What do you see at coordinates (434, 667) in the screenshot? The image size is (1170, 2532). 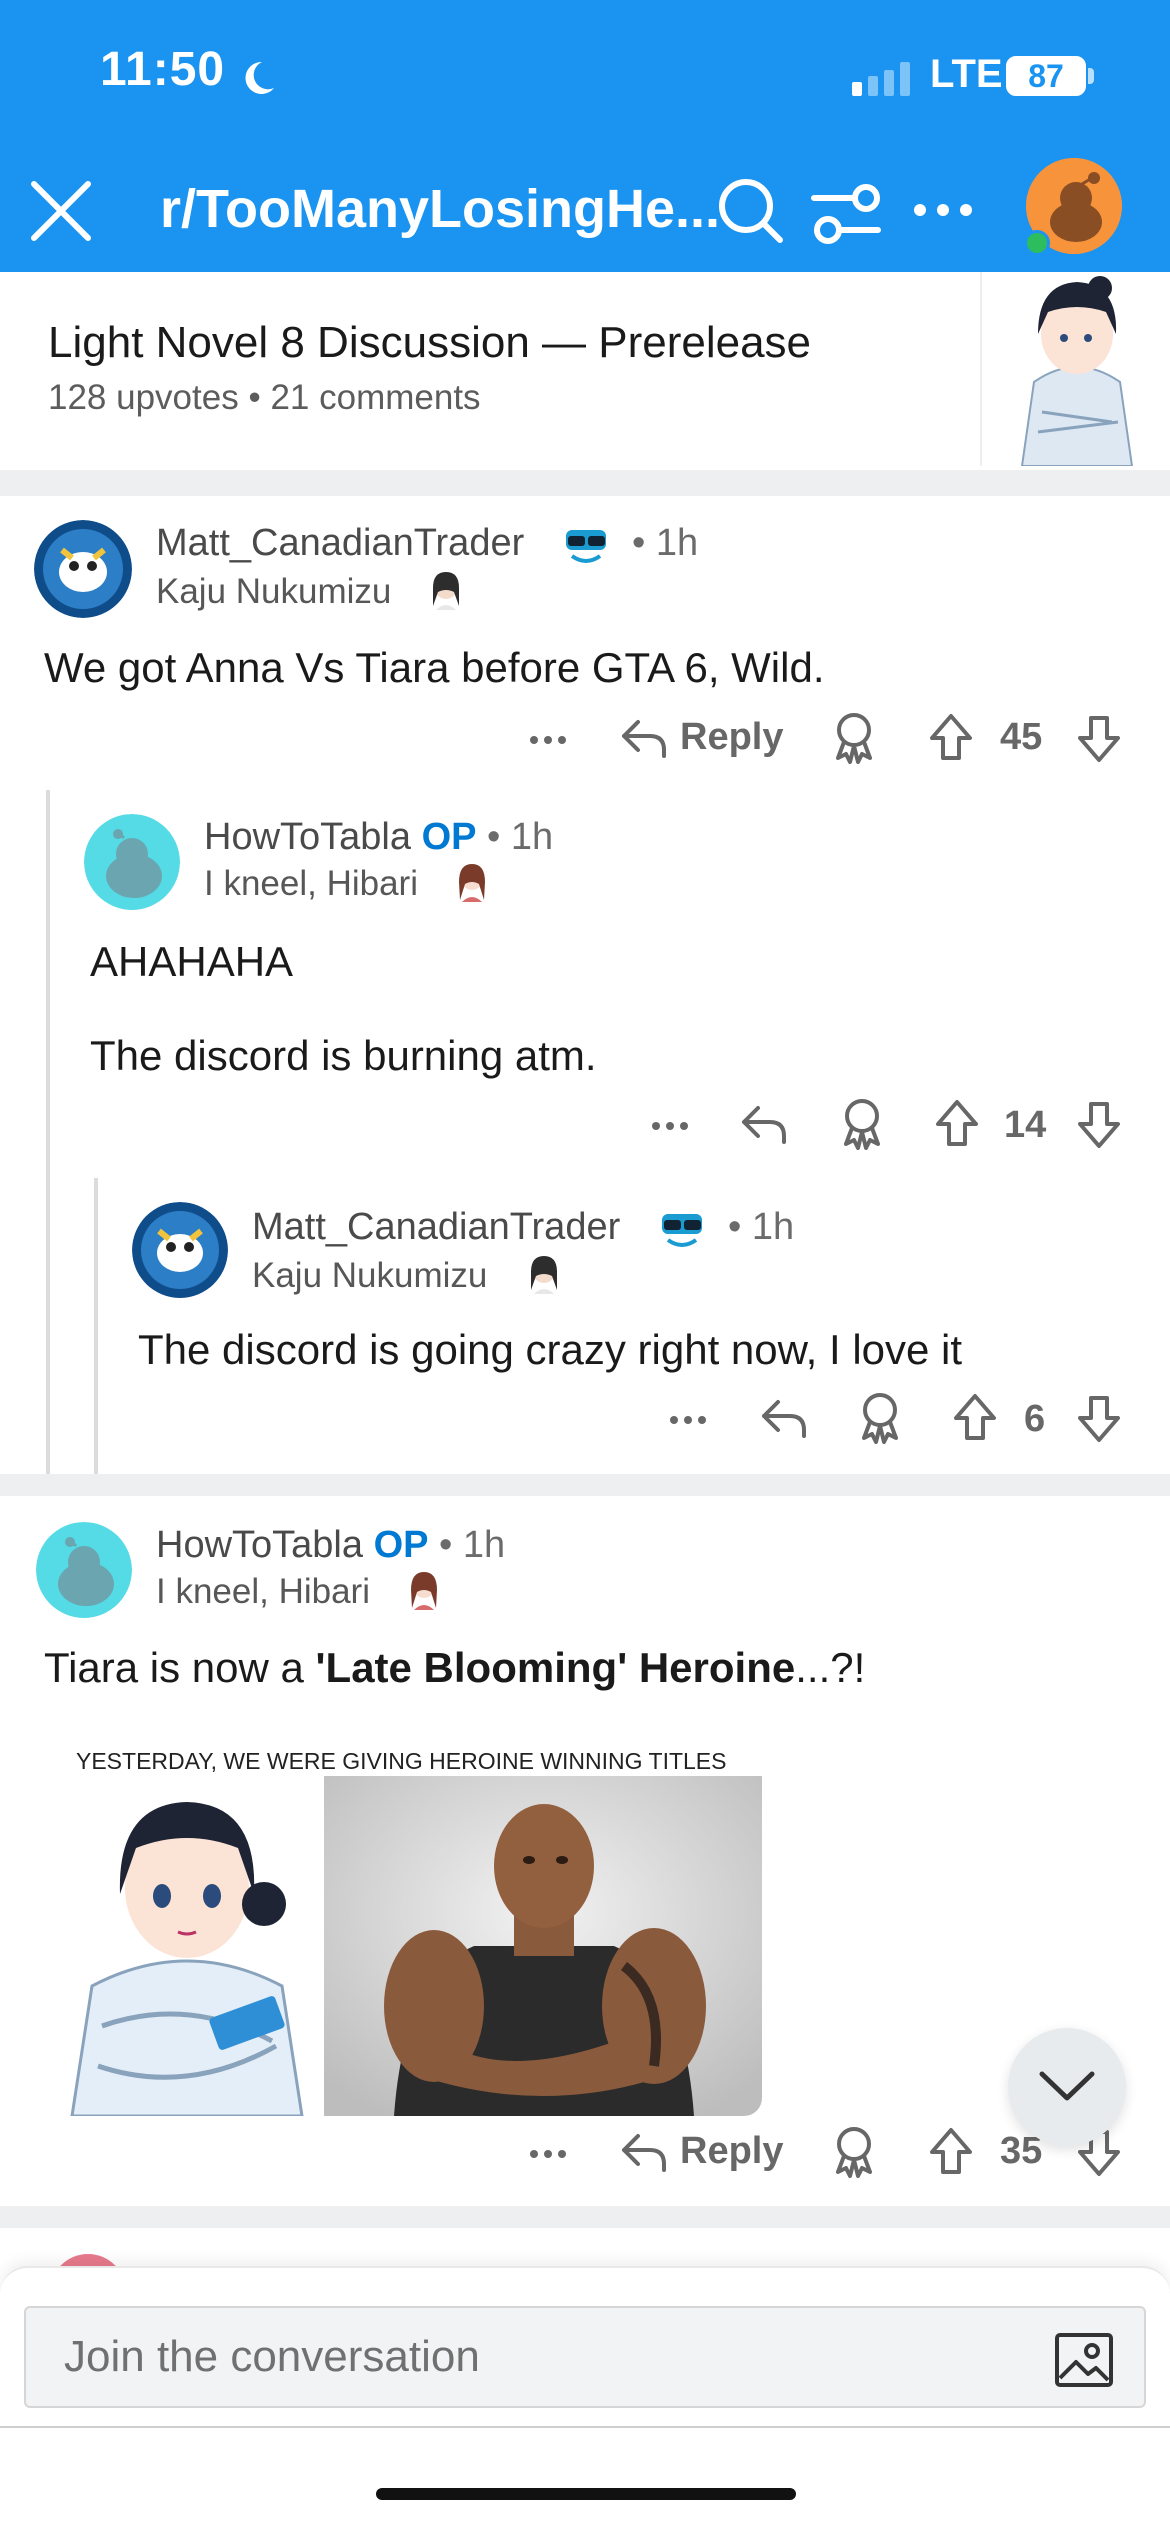 I see `comment-body: We got Anna Vs Tiara before GTA 6, Wild.` at bounding box center [434, 667].